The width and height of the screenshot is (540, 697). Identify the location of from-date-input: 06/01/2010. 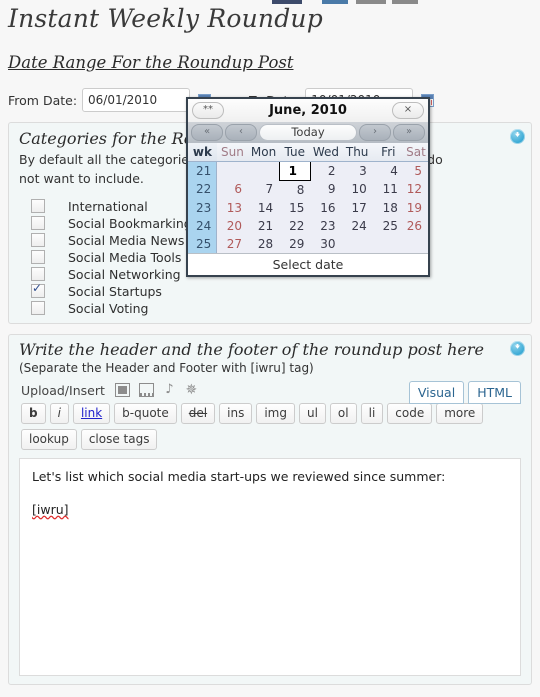
(136, 100).